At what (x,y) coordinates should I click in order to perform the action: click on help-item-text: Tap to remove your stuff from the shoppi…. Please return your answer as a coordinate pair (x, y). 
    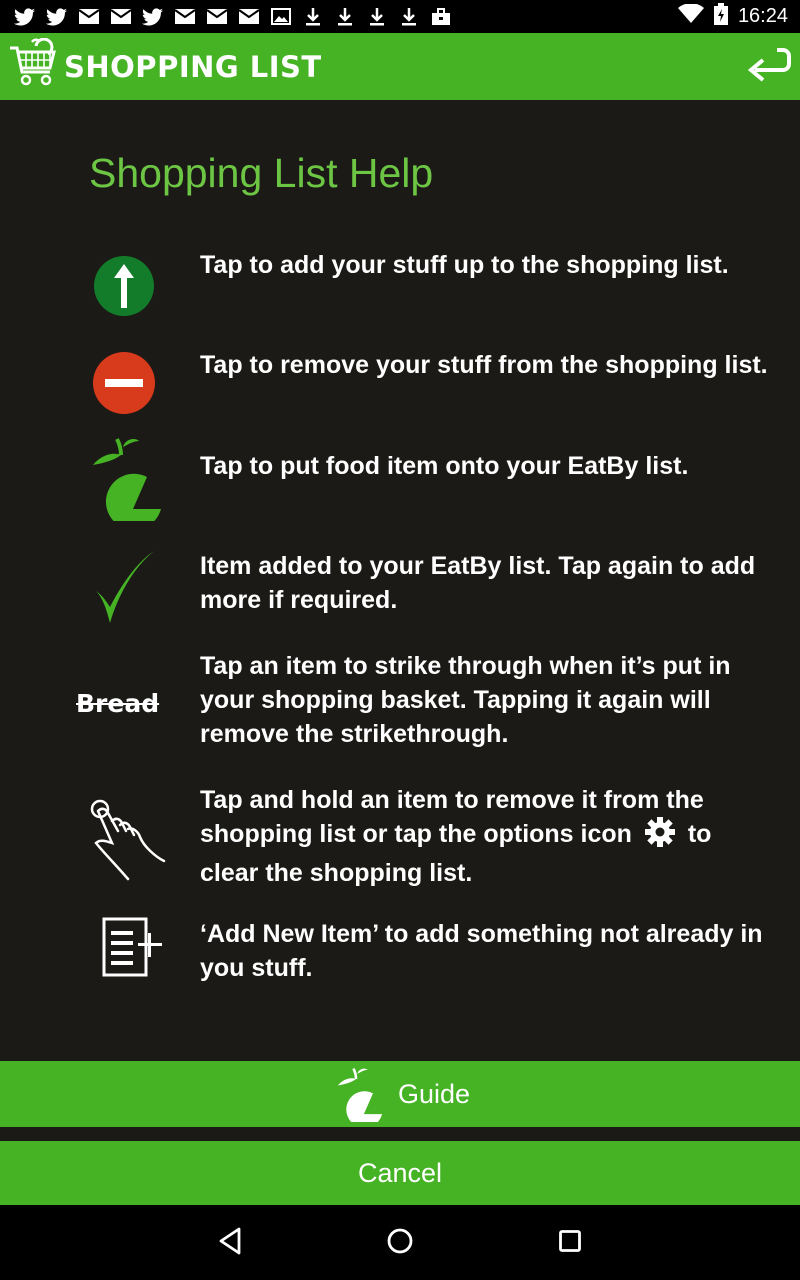
    Looking at the image, I should click on (484, 365).